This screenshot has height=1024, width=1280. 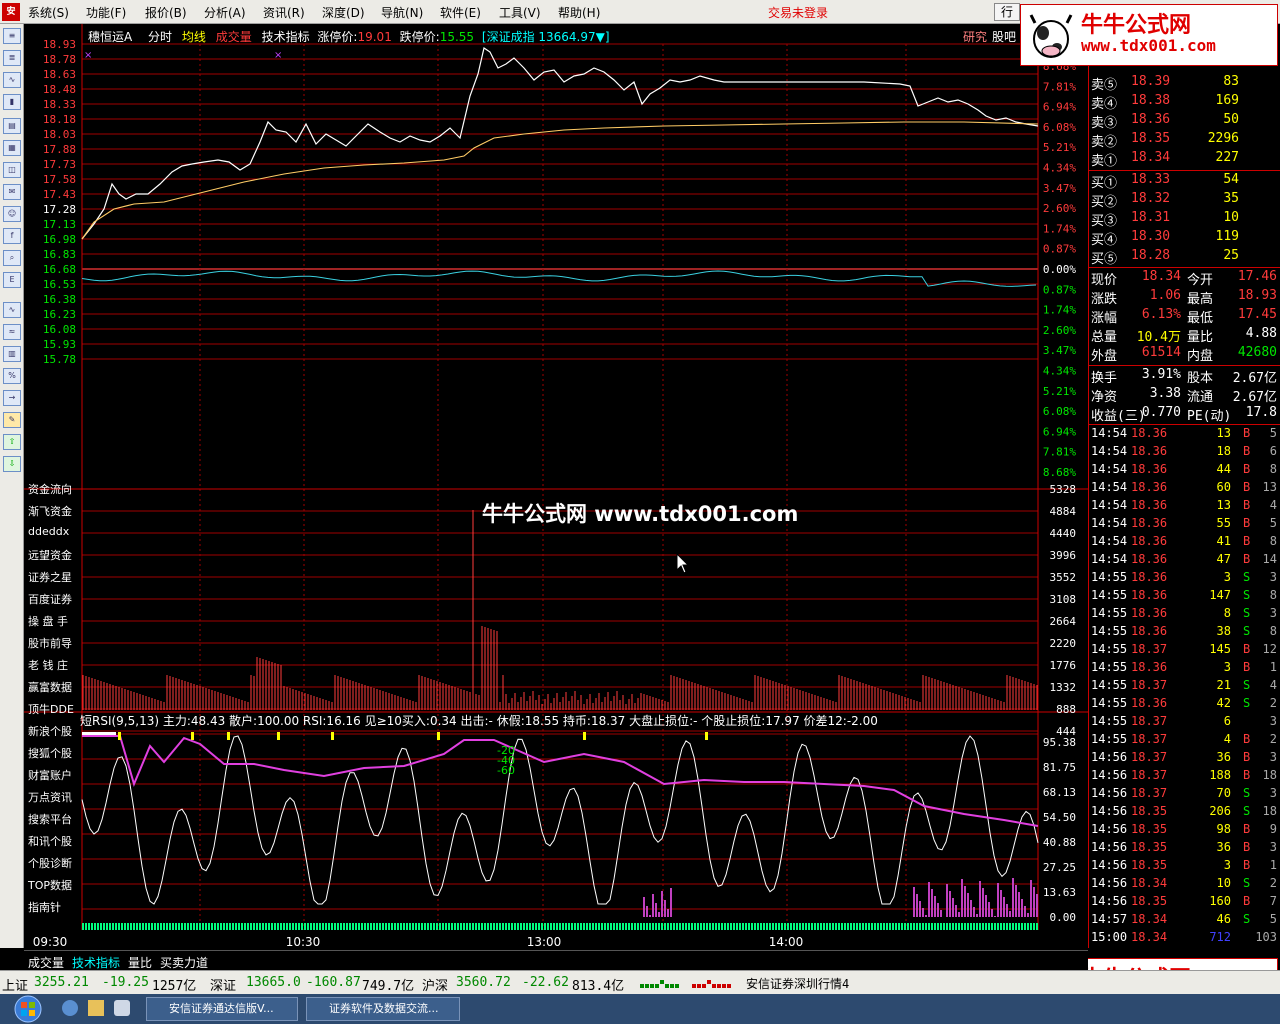 I want to click on ie-icon, so click(x=70, y=1008).